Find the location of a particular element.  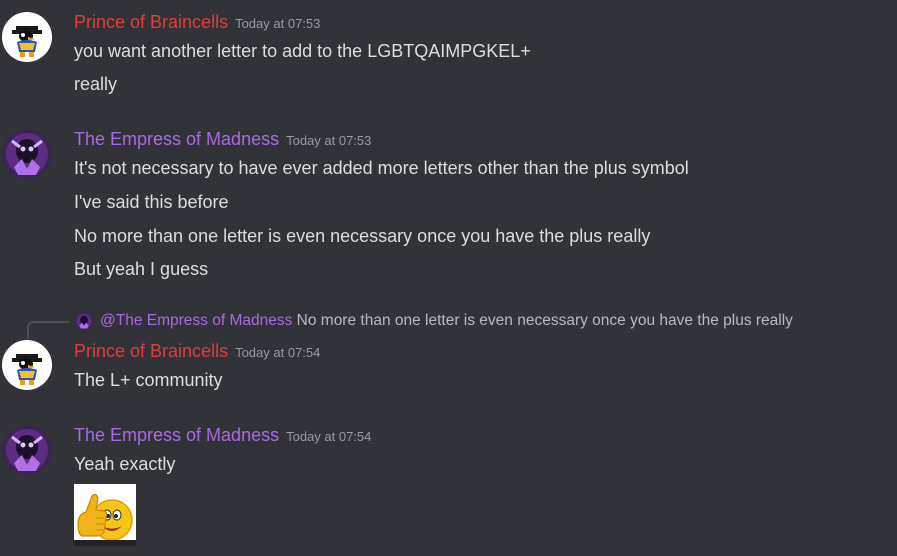

message-text: The L+ community is located at coordinates (148, 380).